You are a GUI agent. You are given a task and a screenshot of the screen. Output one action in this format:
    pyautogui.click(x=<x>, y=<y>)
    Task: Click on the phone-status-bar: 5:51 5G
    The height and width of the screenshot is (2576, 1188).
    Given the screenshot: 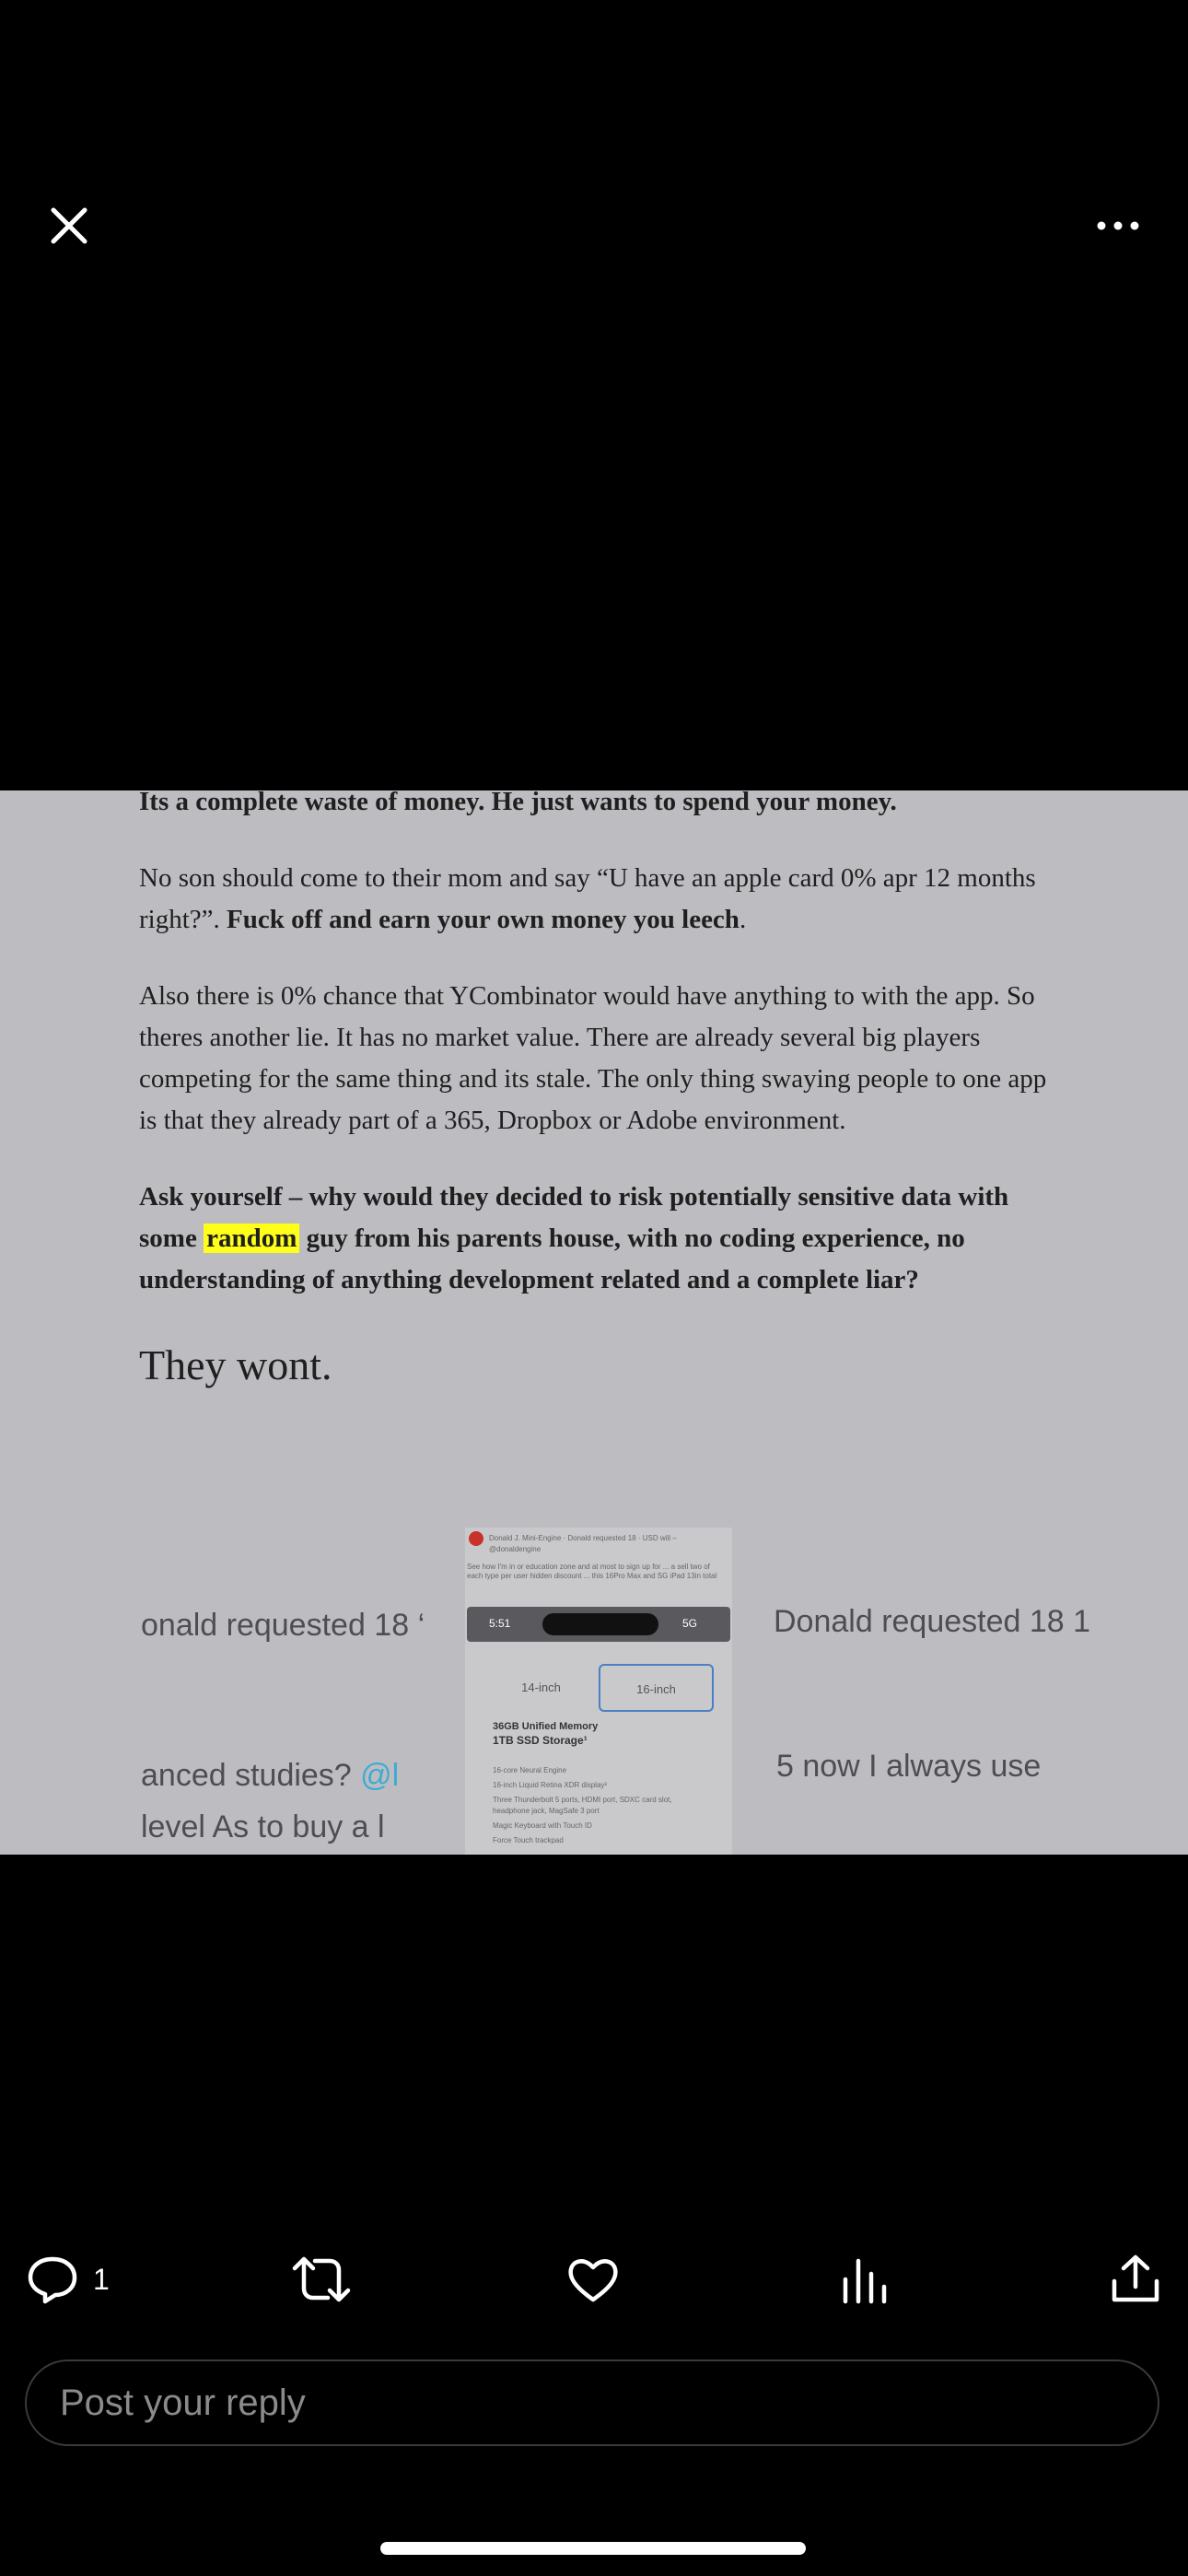 What is the action you would take?
    pyautogui.click(x=598, y=1624)
    